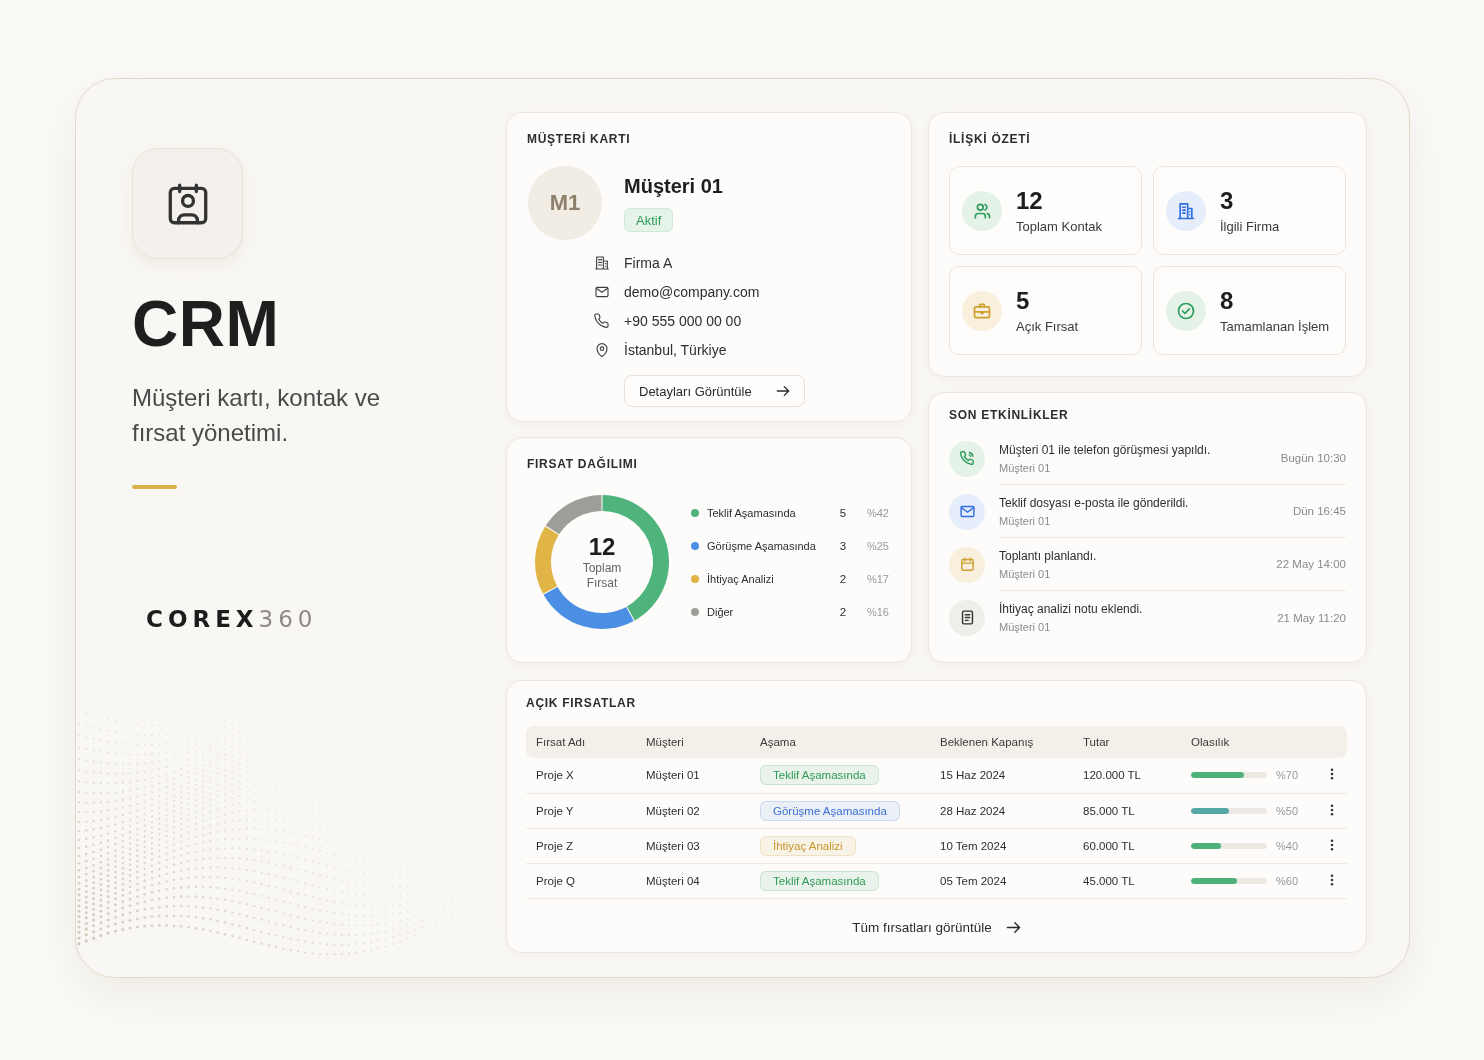 This screenshot has height=1060, width=1484. What do you see at coordinates (936, 927) in the screenshot?
I see `view-all-link: Tüm fırsatları görüntüle` at bounding box center [936, 927].